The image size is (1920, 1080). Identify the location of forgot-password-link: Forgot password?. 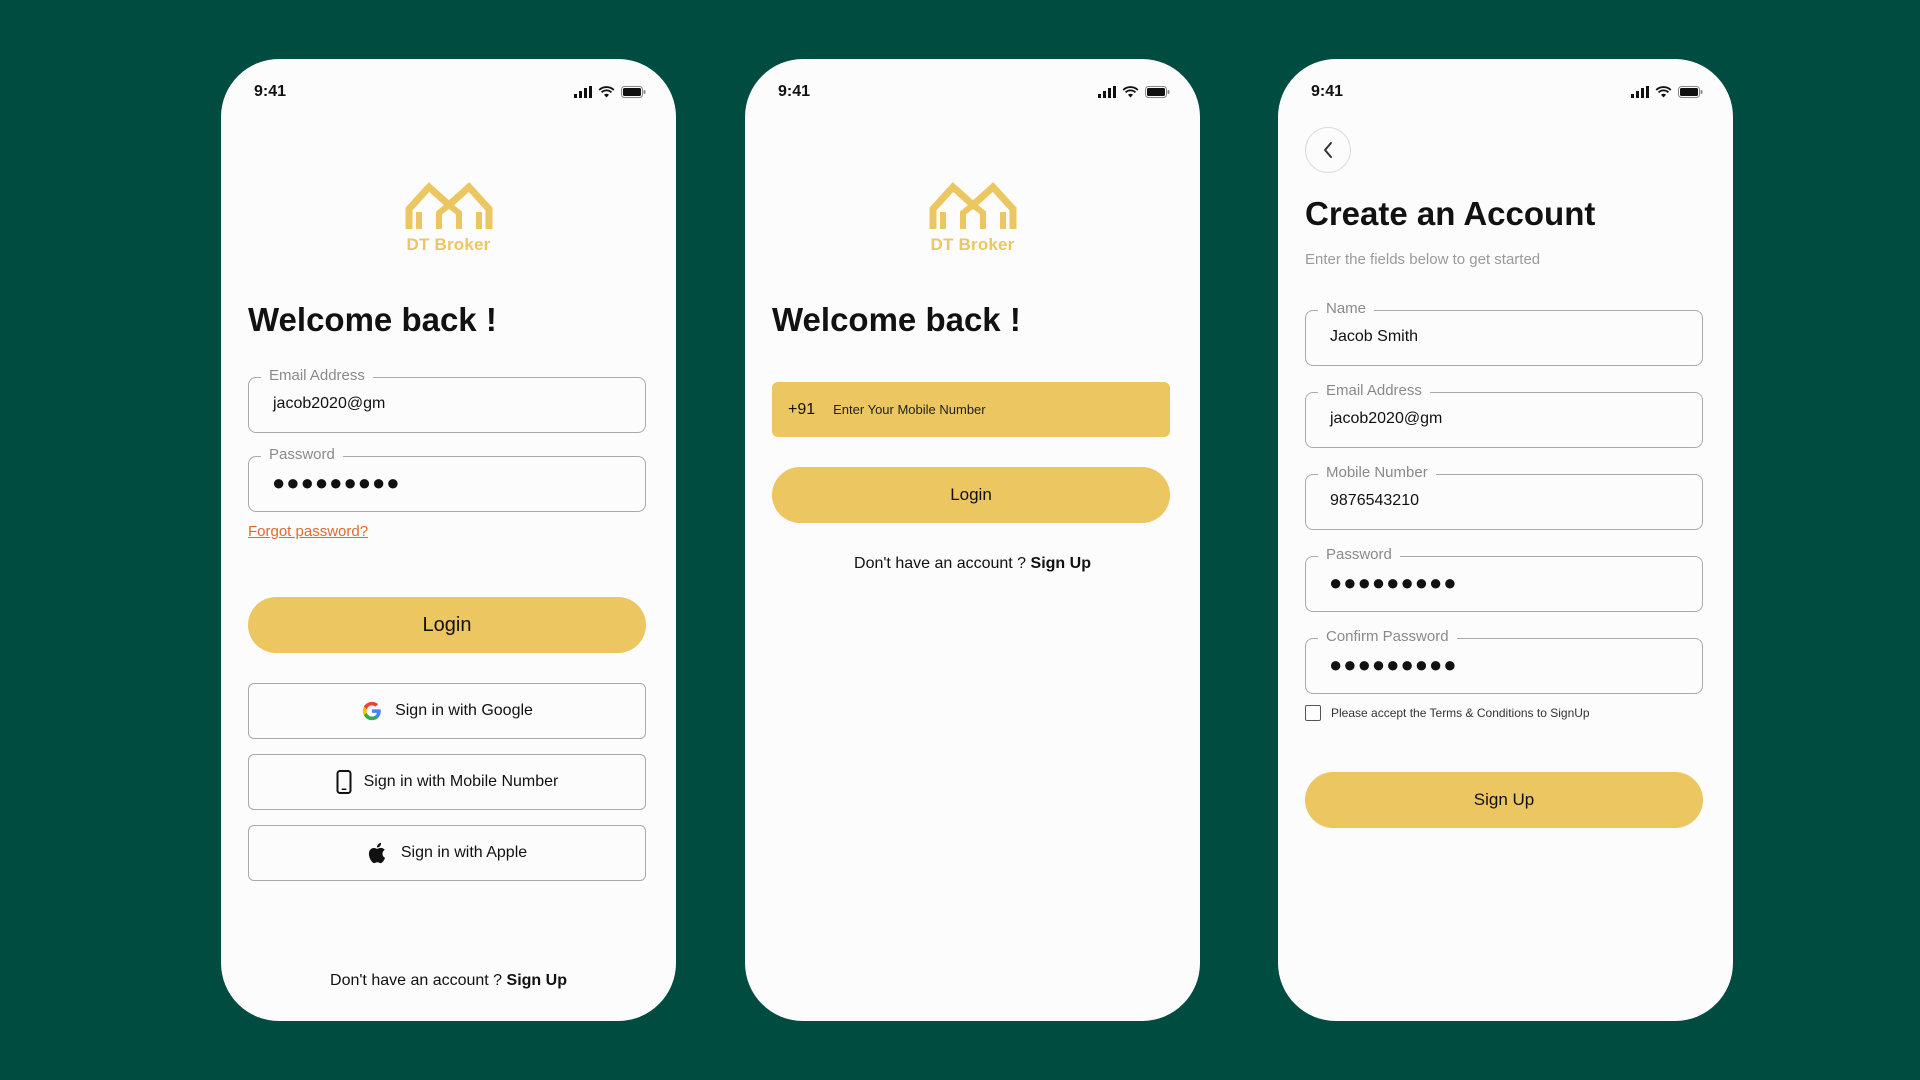
(308, 531).